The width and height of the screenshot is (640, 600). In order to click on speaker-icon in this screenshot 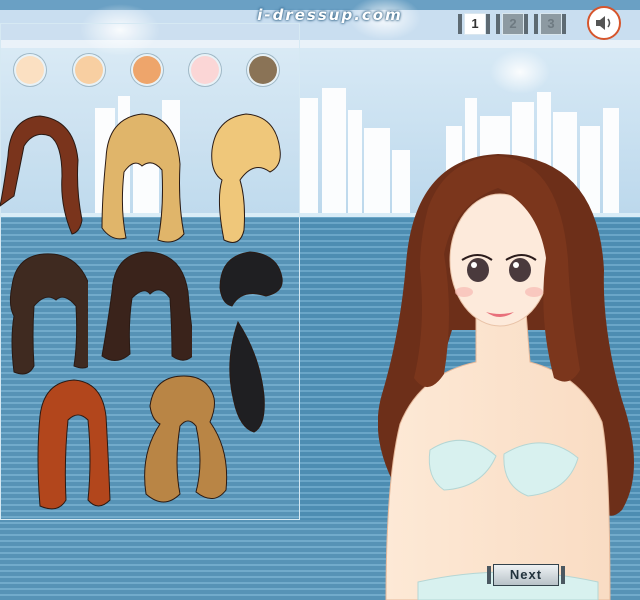, I will do `click(603, 23)`.